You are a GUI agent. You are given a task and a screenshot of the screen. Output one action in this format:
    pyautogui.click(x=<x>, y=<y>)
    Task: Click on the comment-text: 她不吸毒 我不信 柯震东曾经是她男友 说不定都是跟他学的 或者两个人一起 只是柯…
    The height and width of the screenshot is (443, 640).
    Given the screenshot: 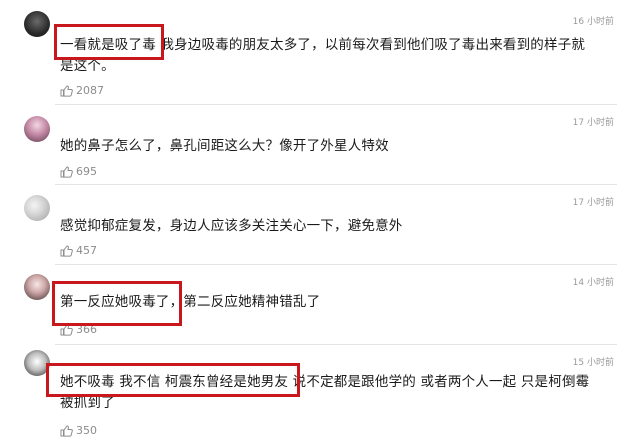 What is the action you would take?
    pyautogui.click(x=325, y=392)
    